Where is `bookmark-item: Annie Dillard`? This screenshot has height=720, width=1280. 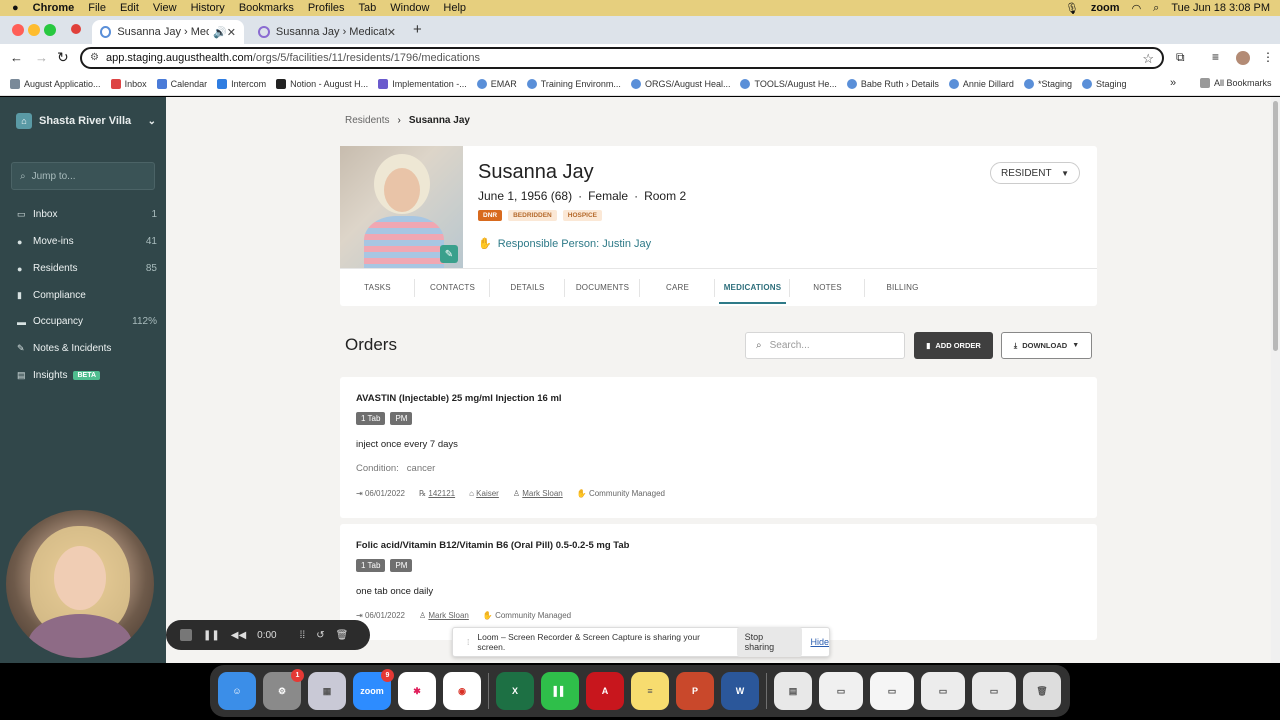 bookmark-item: Annie Dillard is located at coordinates (981, 83).